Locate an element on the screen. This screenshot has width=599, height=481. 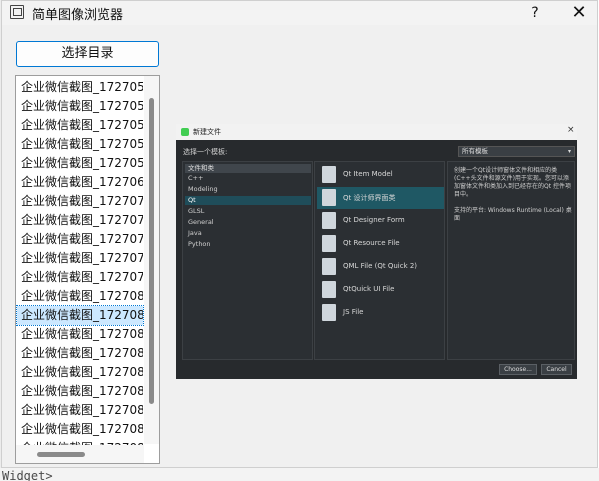
app-window-icon is located at coordinates (17, 12).